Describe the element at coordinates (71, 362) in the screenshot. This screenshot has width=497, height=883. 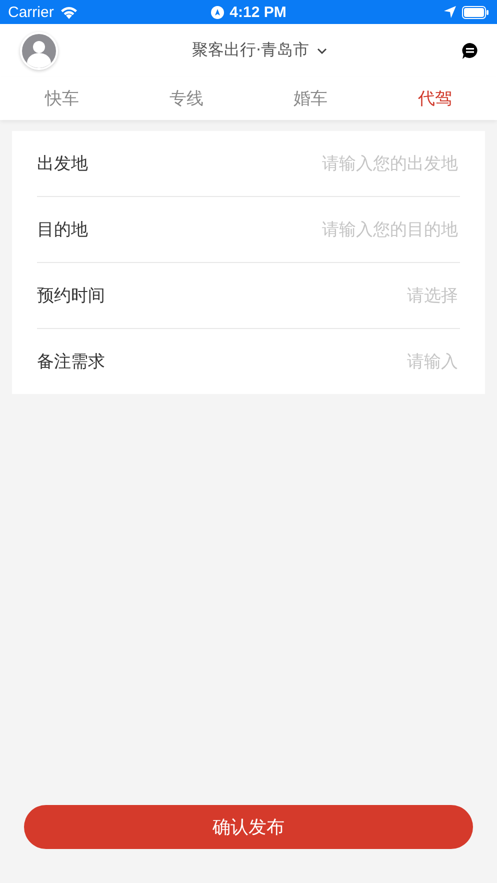
I see `field-label: 备注需求` at that location.